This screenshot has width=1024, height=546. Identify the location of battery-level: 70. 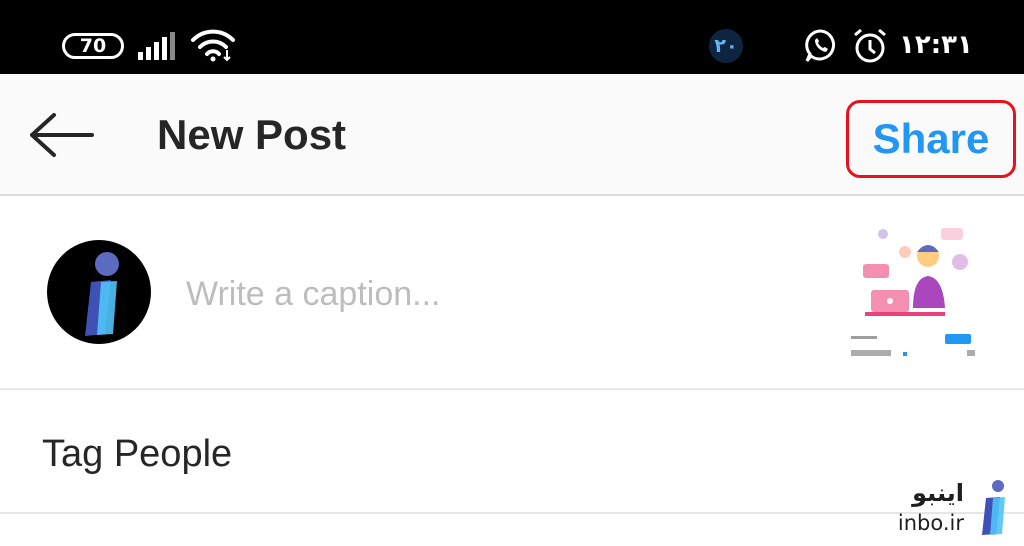
(93, 46).